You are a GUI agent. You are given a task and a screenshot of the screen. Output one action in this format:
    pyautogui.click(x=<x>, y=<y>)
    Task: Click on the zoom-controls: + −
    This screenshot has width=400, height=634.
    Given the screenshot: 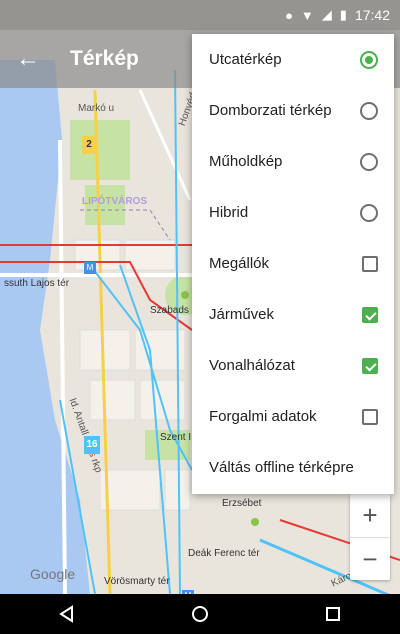 What is the action you would take?
    pyautogui.click(x=370, y=537)
    